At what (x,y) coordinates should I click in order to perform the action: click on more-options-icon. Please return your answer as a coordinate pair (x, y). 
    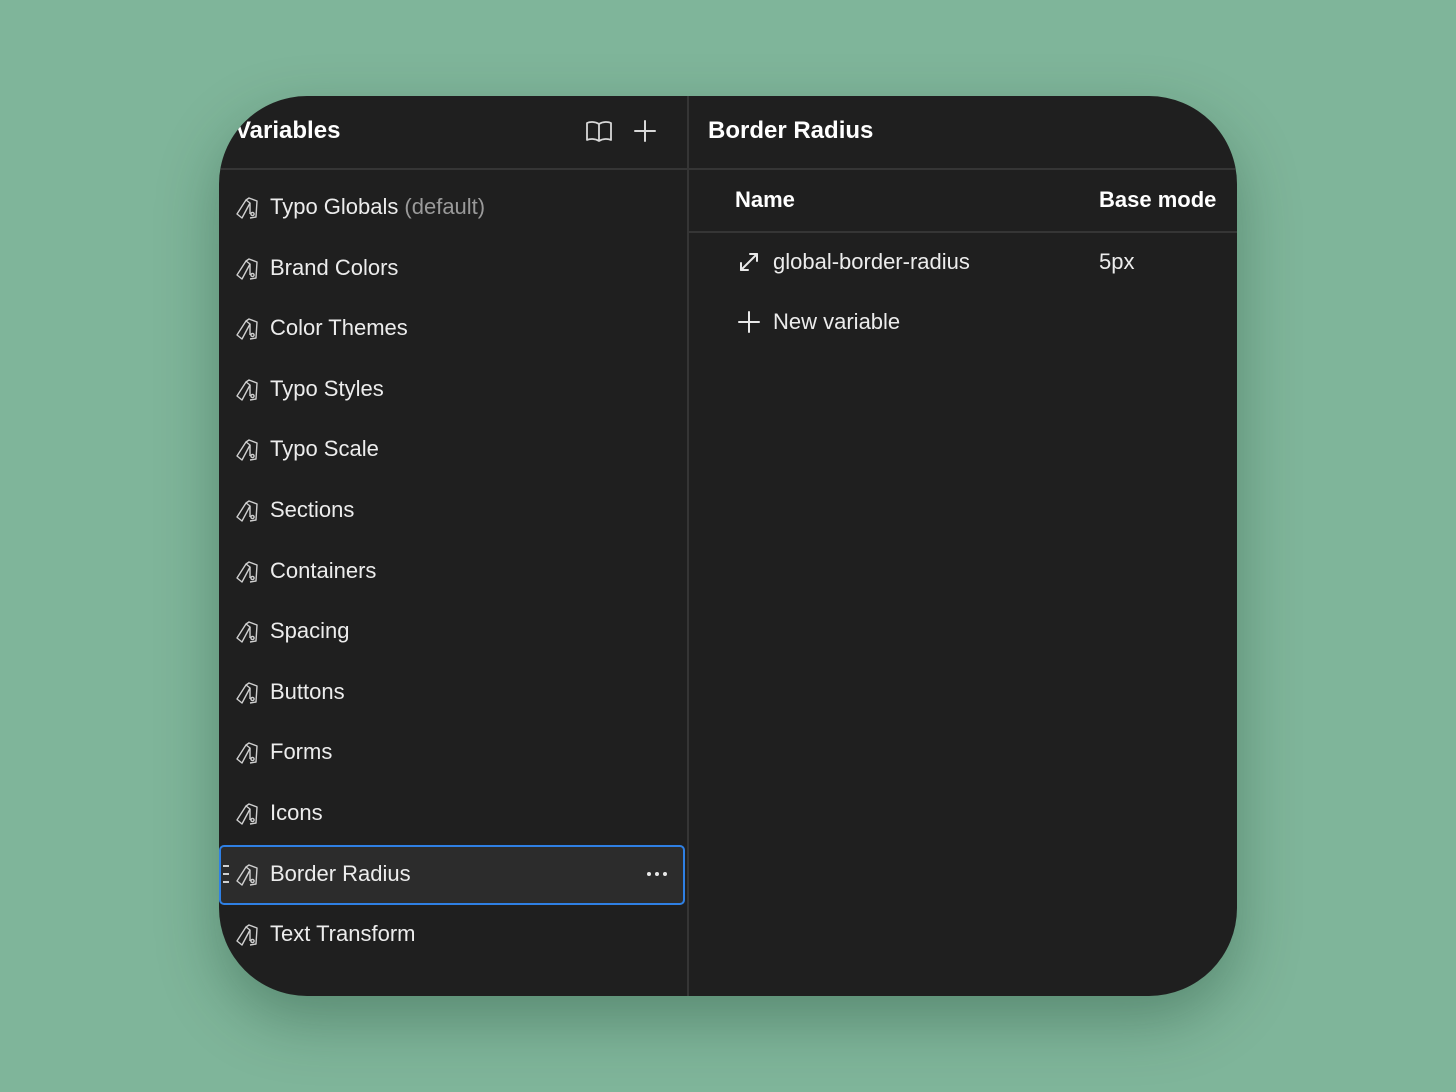
    Looking at the image, I should click on (657, 874).